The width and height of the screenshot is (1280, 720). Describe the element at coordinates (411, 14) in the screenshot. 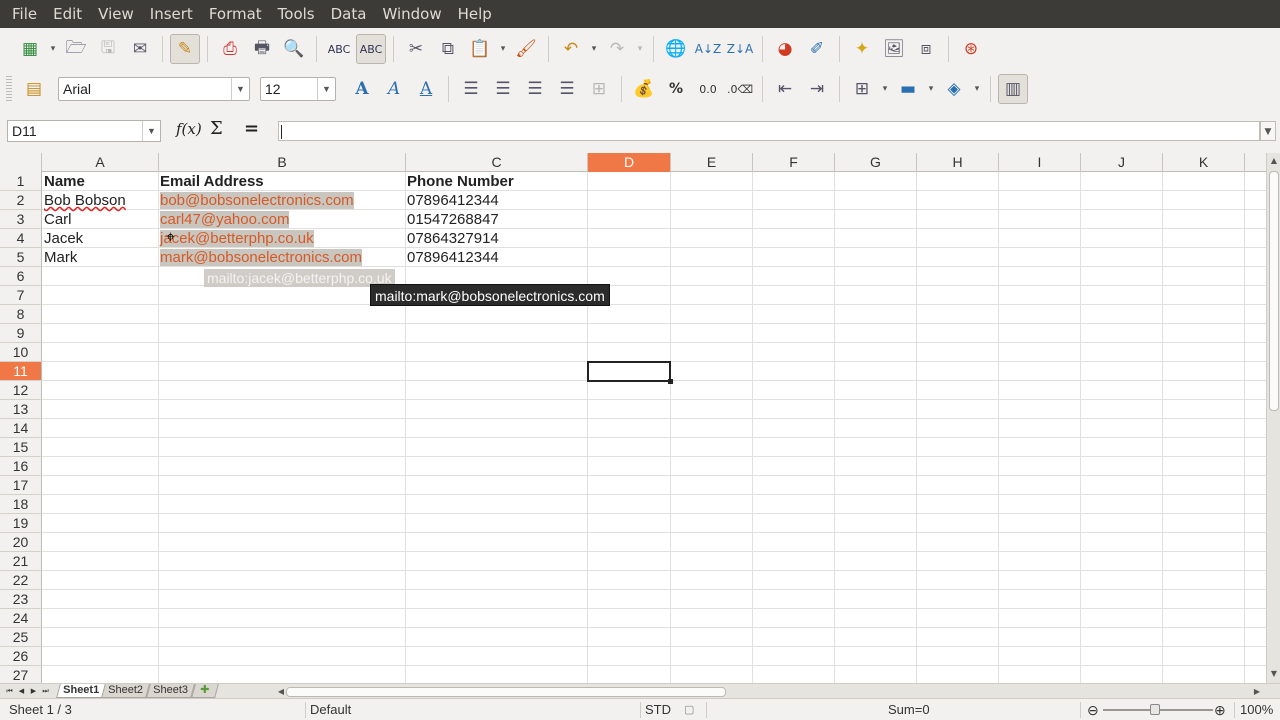

I see `menu-window: Window` at that location.